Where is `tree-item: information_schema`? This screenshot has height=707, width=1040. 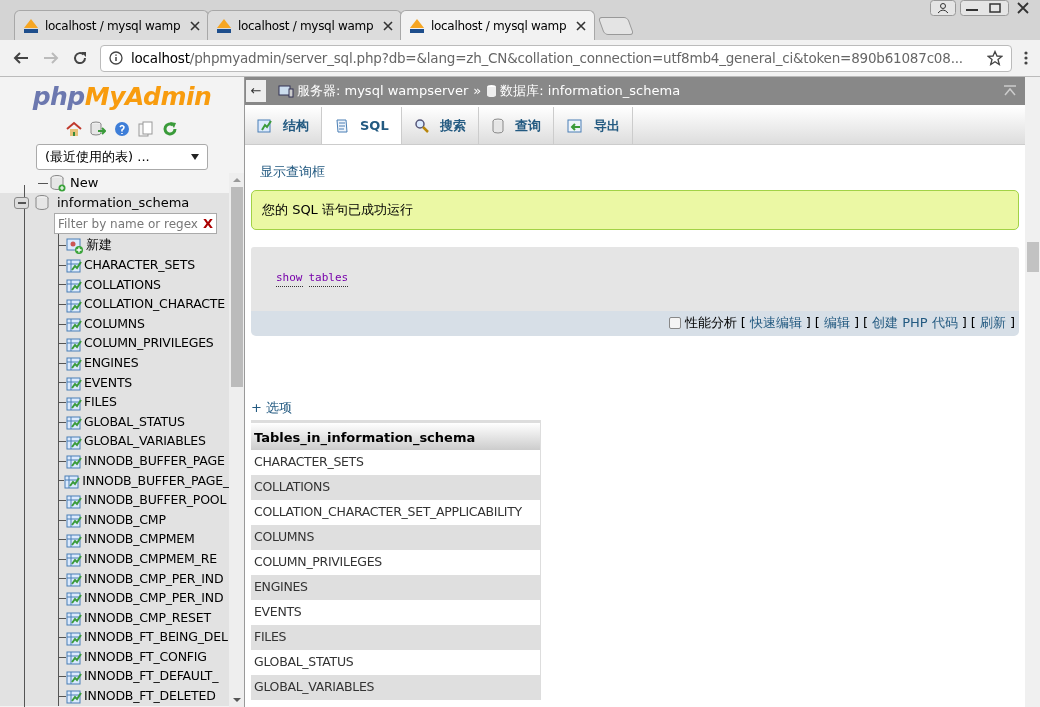
tree-item: information_schema is located at coordinates (123, 203).